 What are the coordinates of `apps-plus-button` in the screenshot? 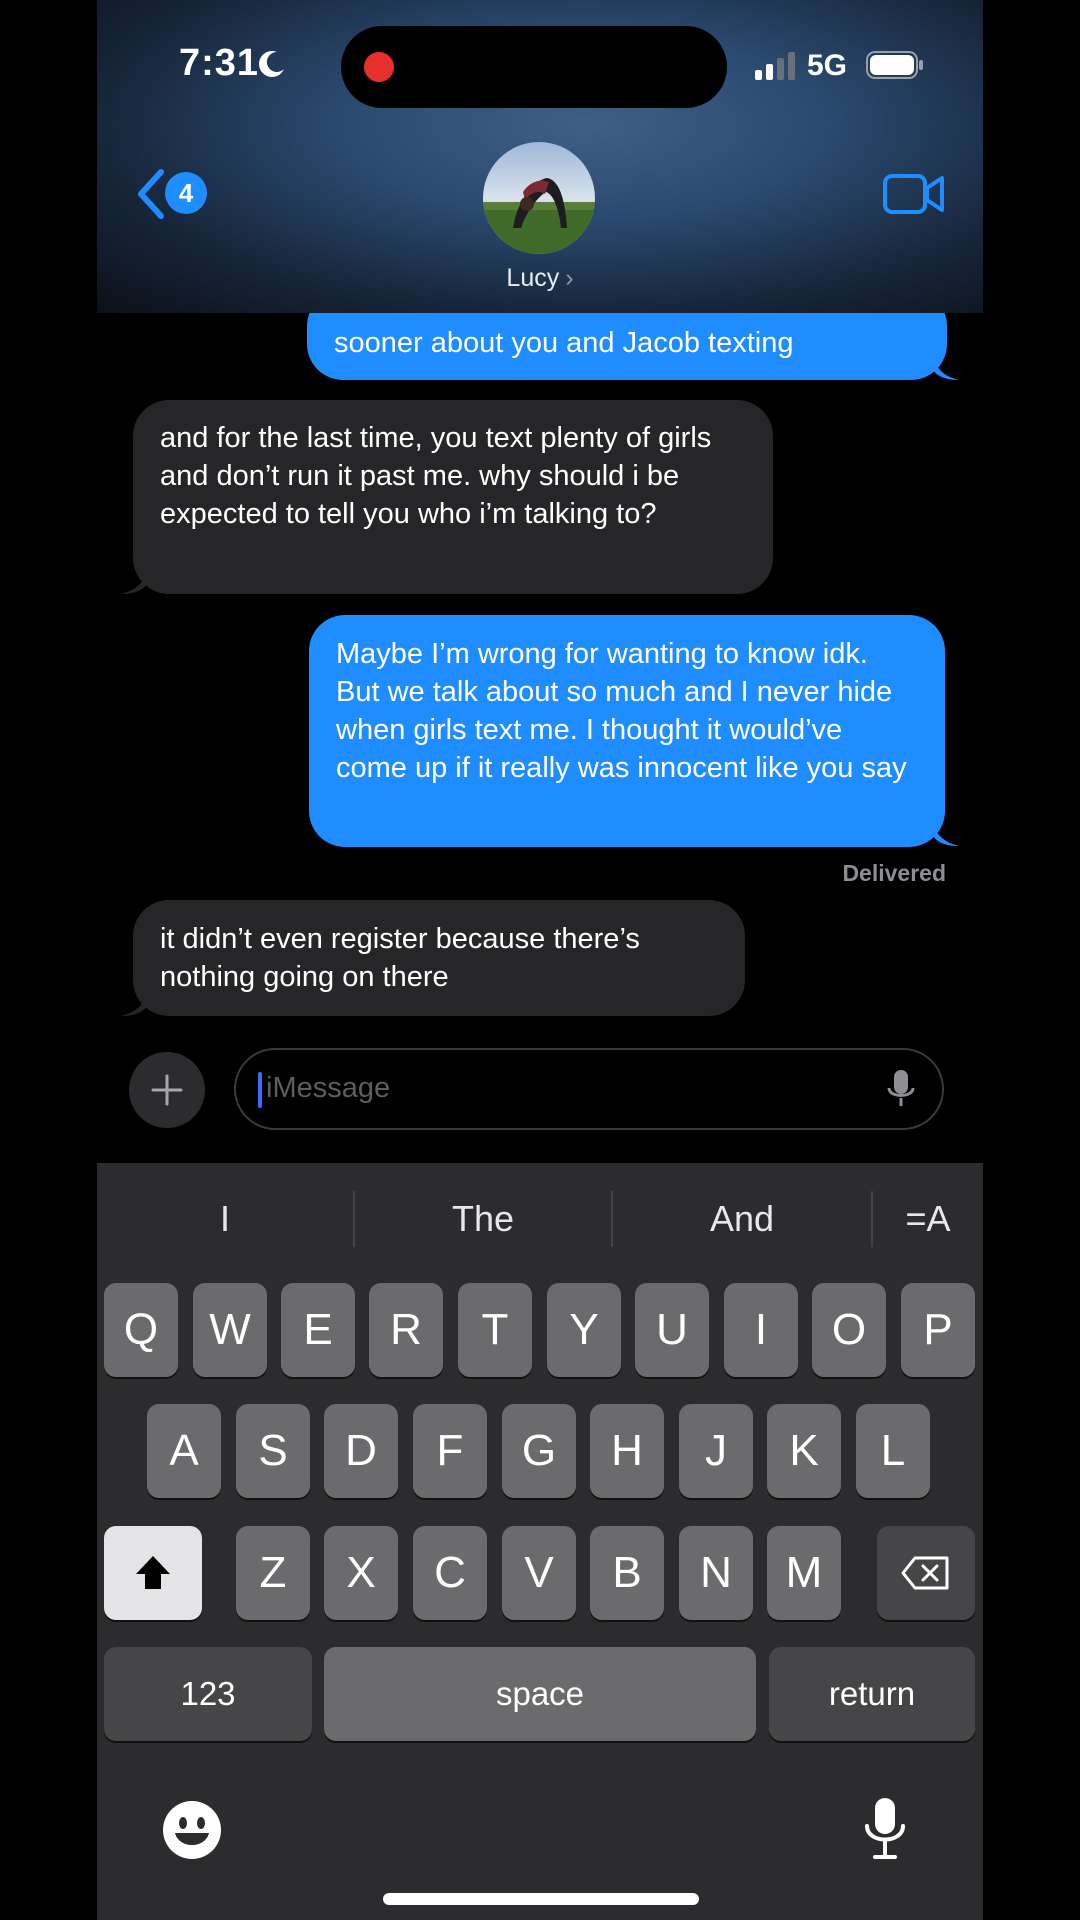 It's located at (167, 1090).